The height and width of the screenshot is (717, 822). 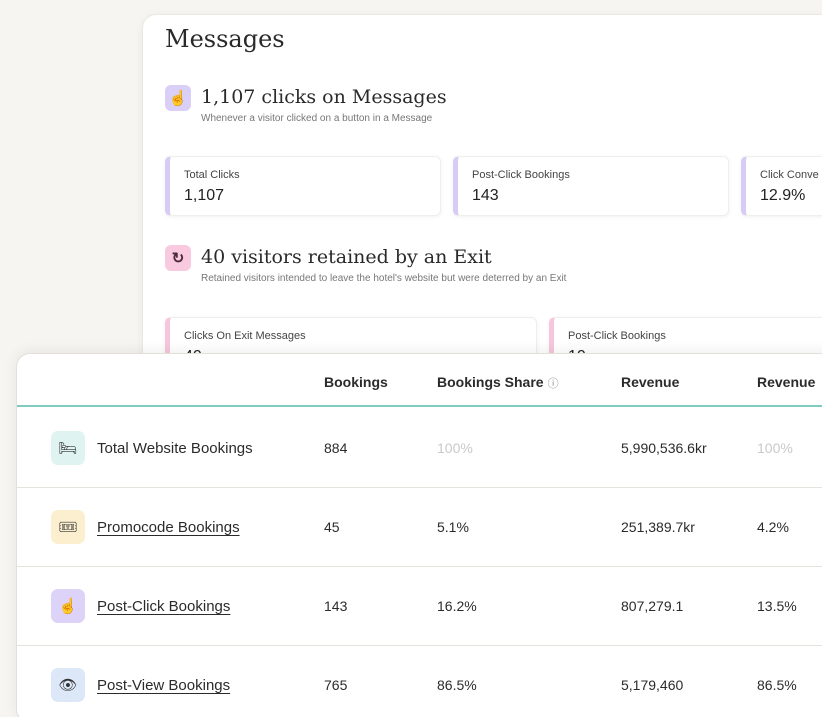 What do you see at coordinates (457, 606) in the screenshot?
I see `share-cell: 16.2%` at bounding box center [457, 606].